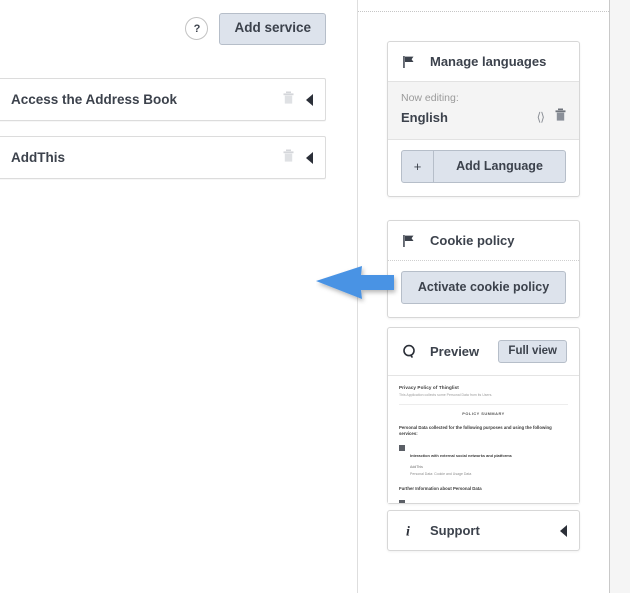 The width and height of the screenshot is (630, 593). Describe the element at coordinates (408, 531) in the screenshot. I see `svg-text: i` at that location.